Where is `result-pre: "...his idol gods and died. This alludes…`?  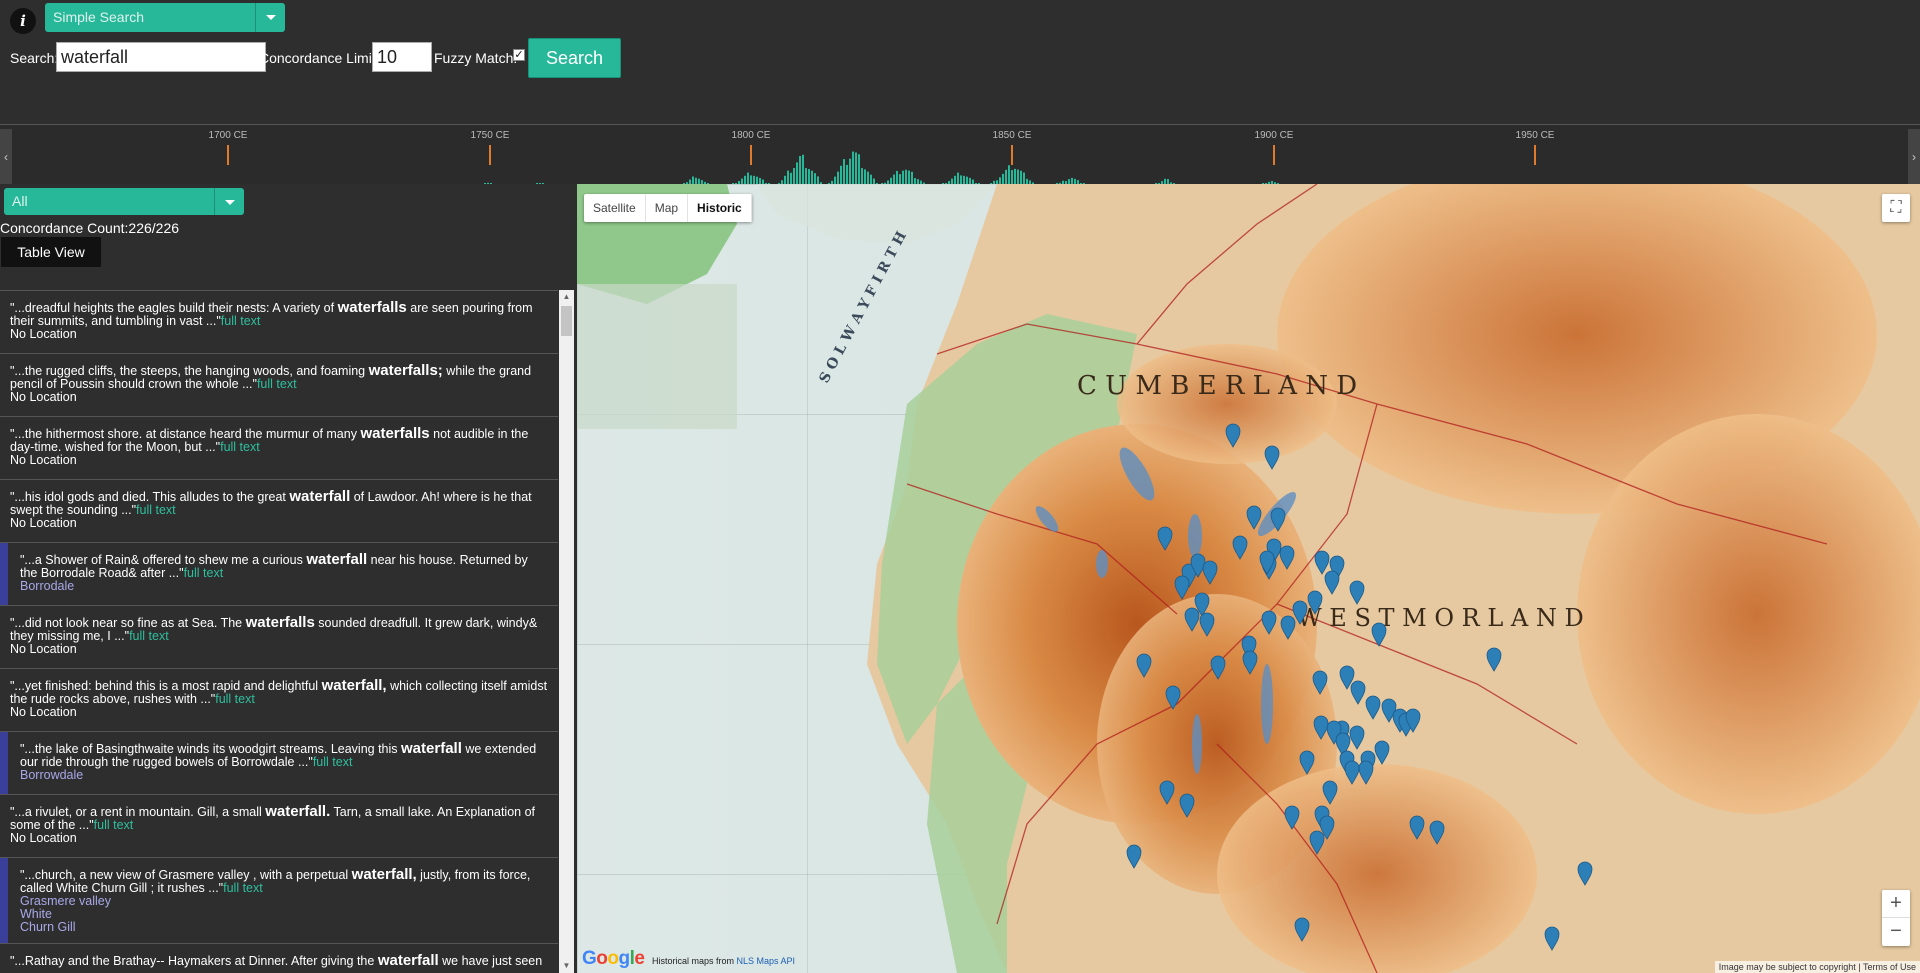 result-pre: "...his idol gods and died. This alludes… is located at coordinates (150, 497).